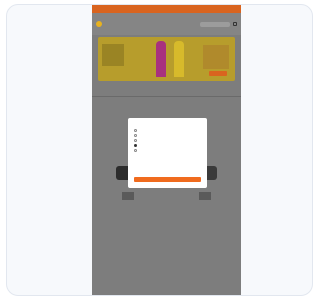 Image resolution: width=320 pixels, height=300 pixels. Describe the element at coordinates (215, 24) in the screenshot. I see `search-input` at that location.